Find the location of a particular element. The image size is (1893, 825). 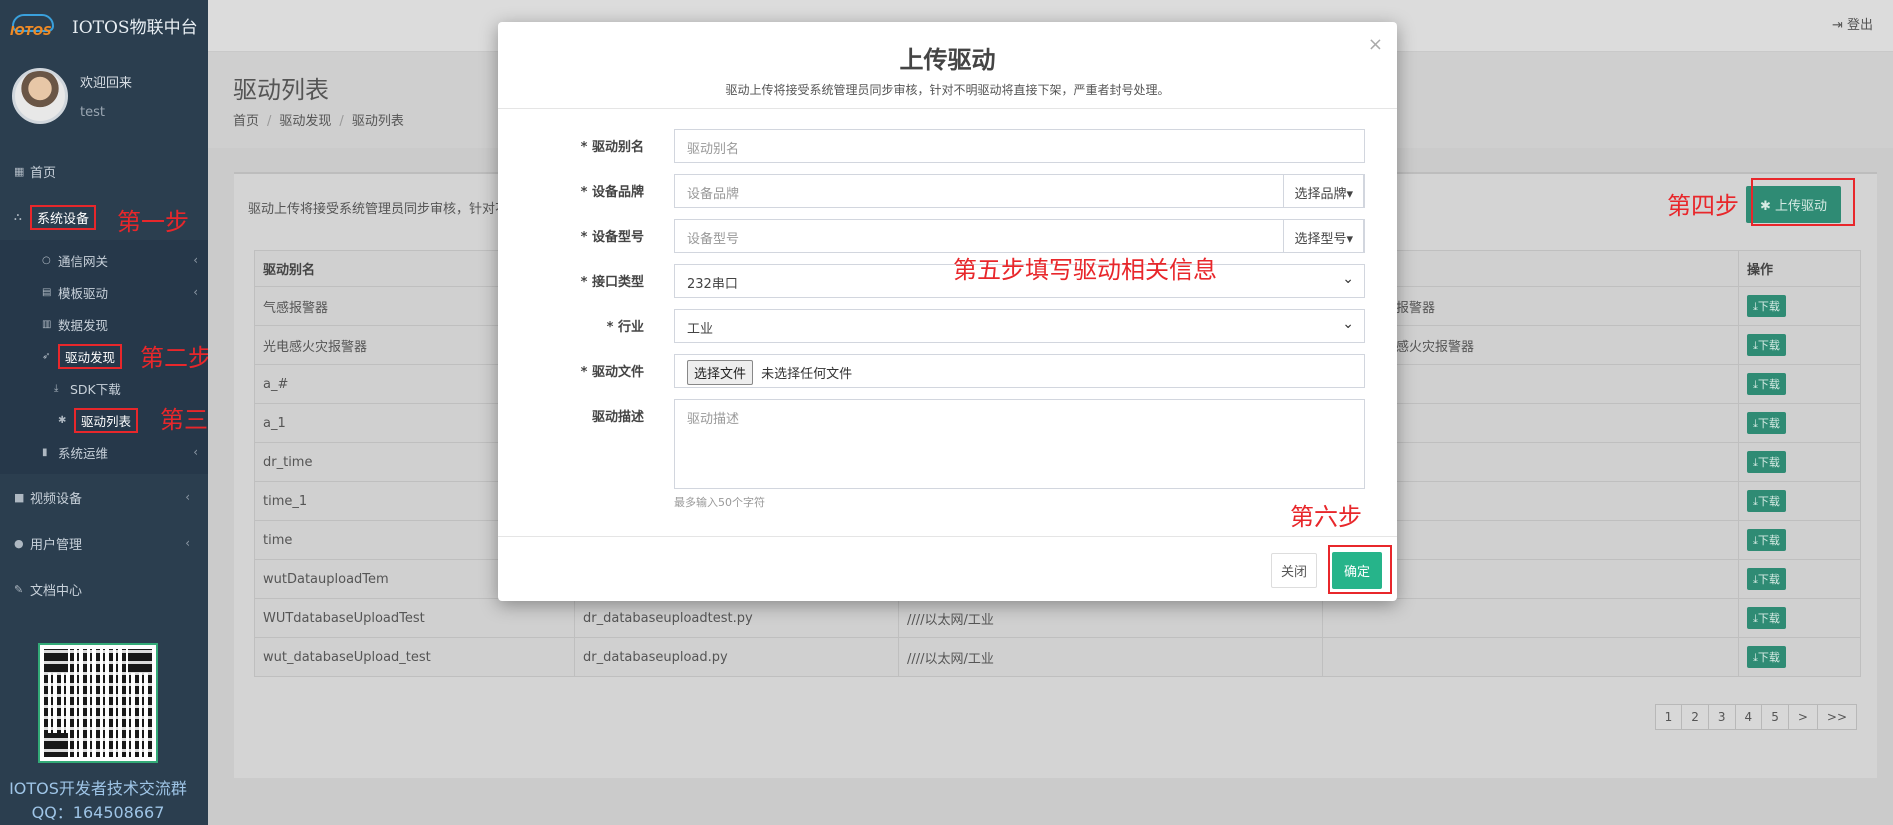

close-icon: × is located at coordinates (1375, 44).